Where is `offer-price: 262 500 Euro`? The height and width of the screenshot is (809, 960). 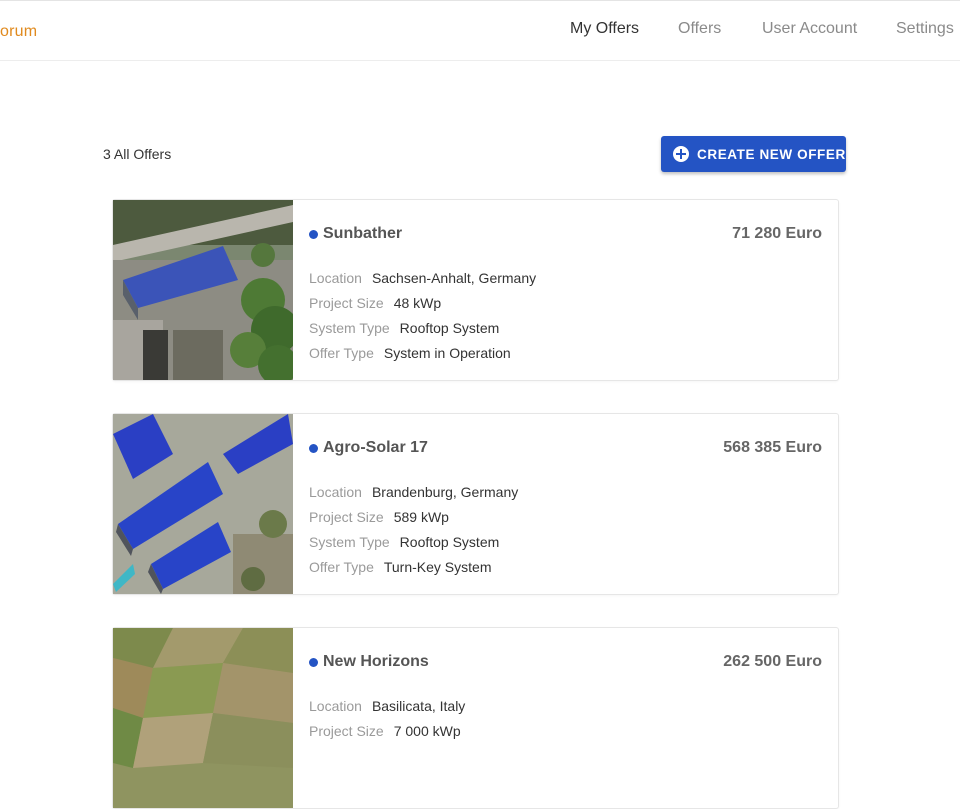 offer-price: 262 500 Euro is located at coordinates (772, 661).